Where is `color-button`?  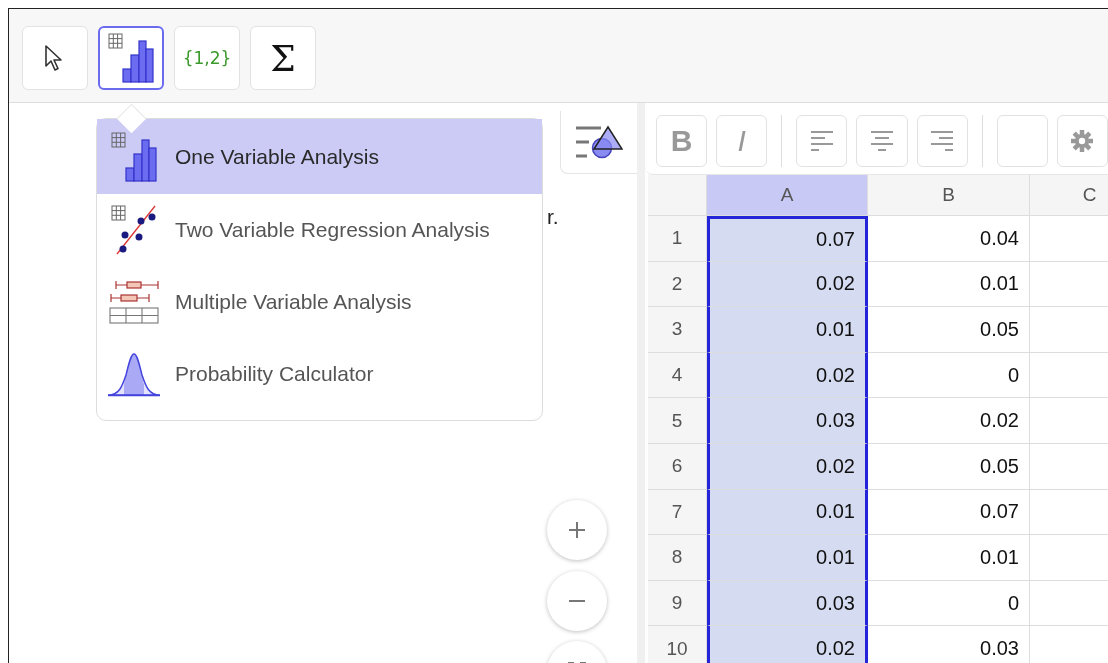 color-button is located at coordinates (1022, 140).